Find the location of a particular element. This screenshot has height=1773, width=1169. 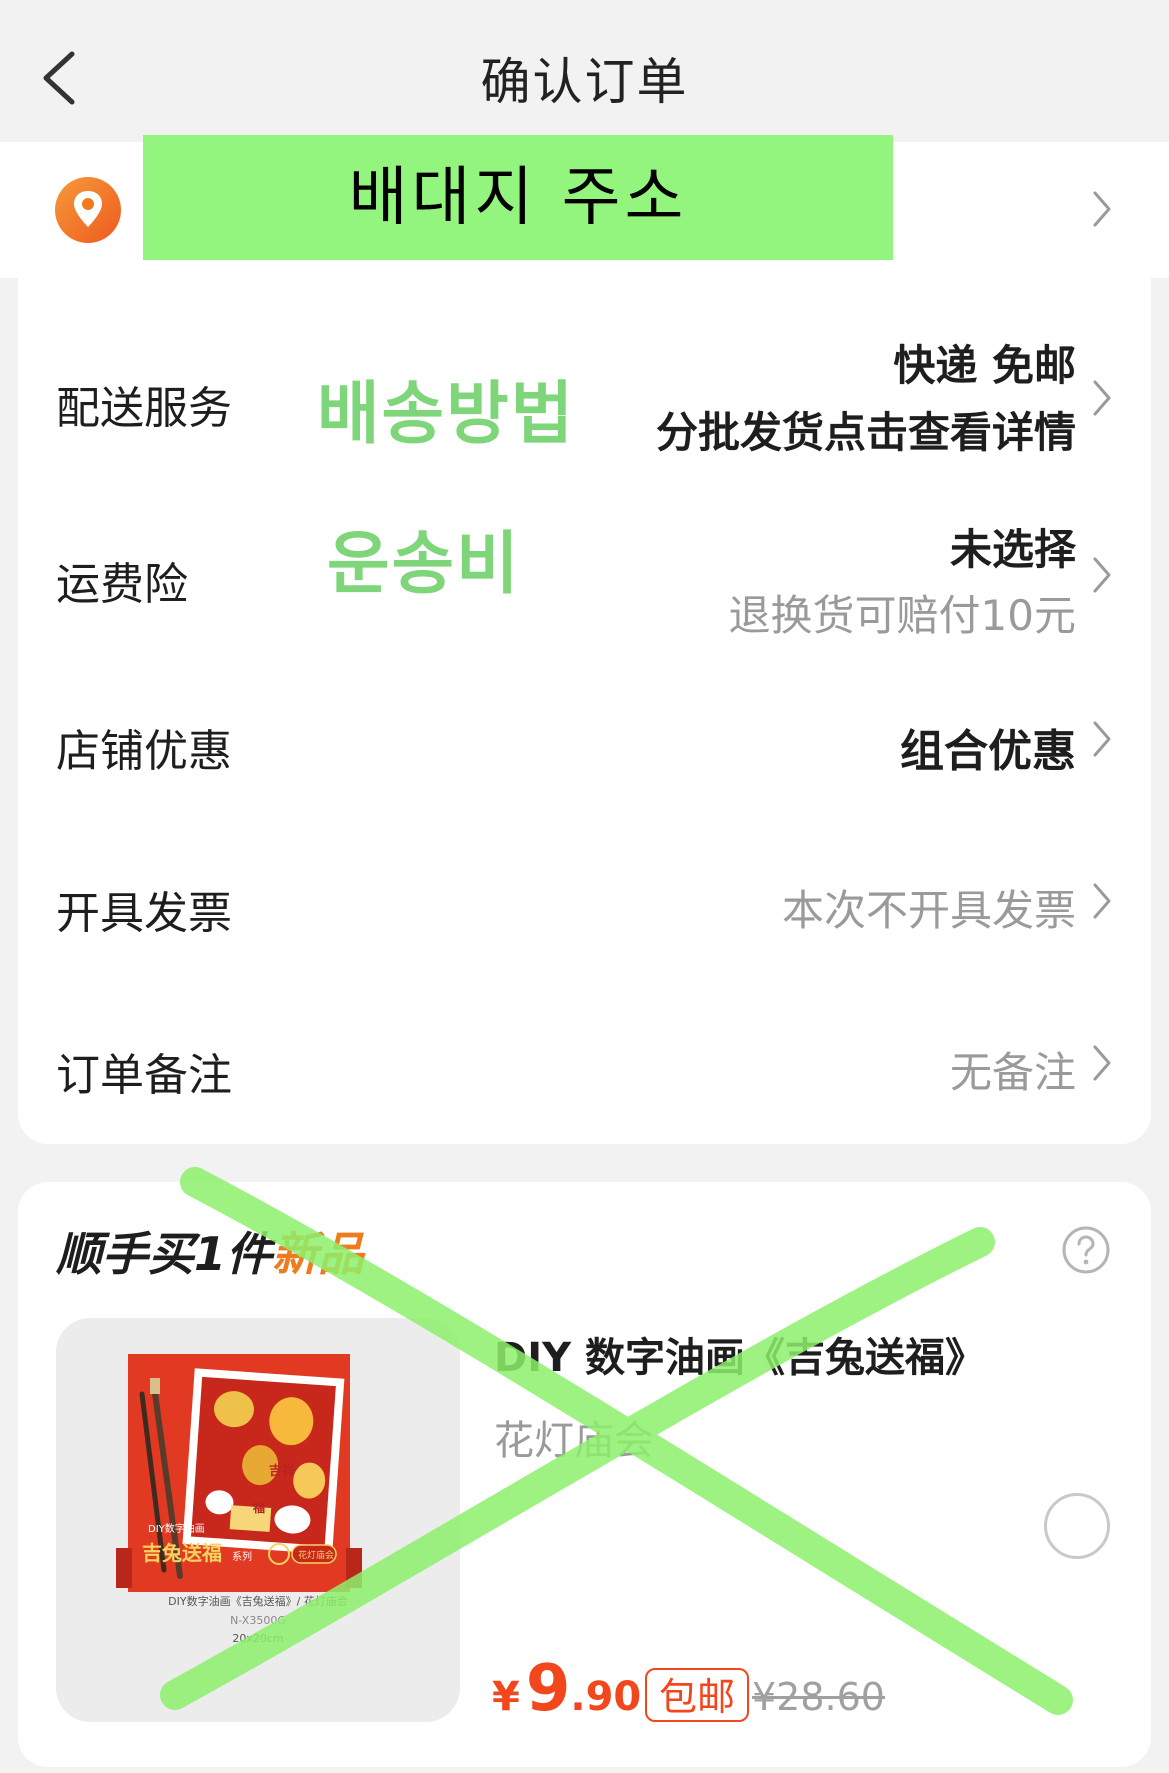

product-variant: 花灯庙会 is located at coordinates (574, 1441).